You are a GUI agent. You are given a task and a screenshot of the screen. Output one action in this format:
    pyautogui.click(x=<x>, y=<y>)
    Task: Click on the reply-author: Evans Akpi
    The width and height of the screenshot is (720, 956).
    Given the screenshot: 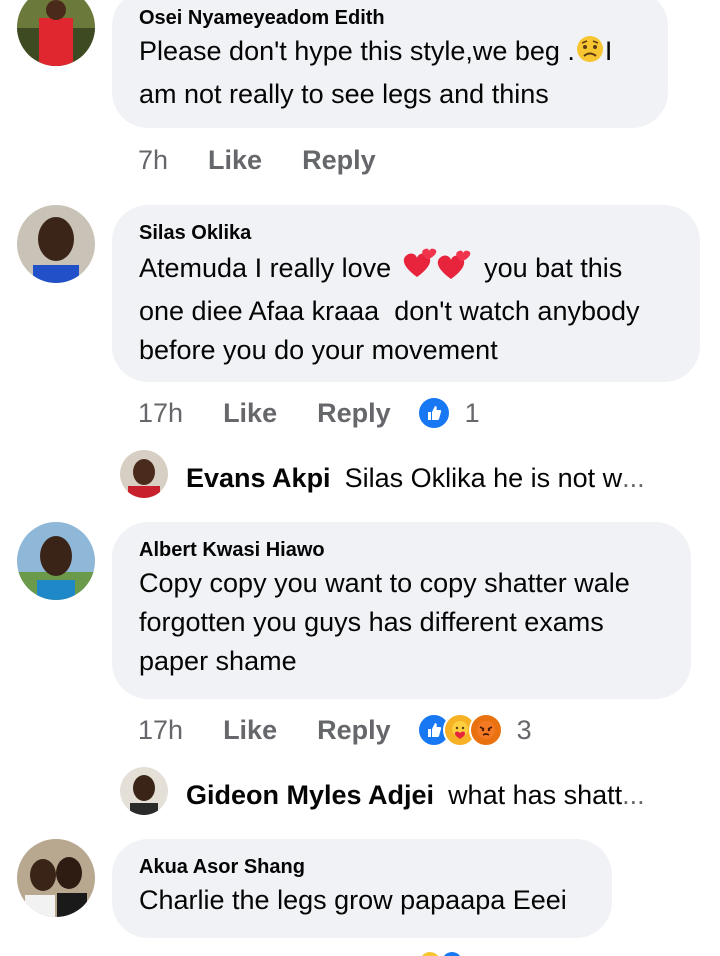 What is the action you would take?
    pyautogui.click(x=258, y=478)
    